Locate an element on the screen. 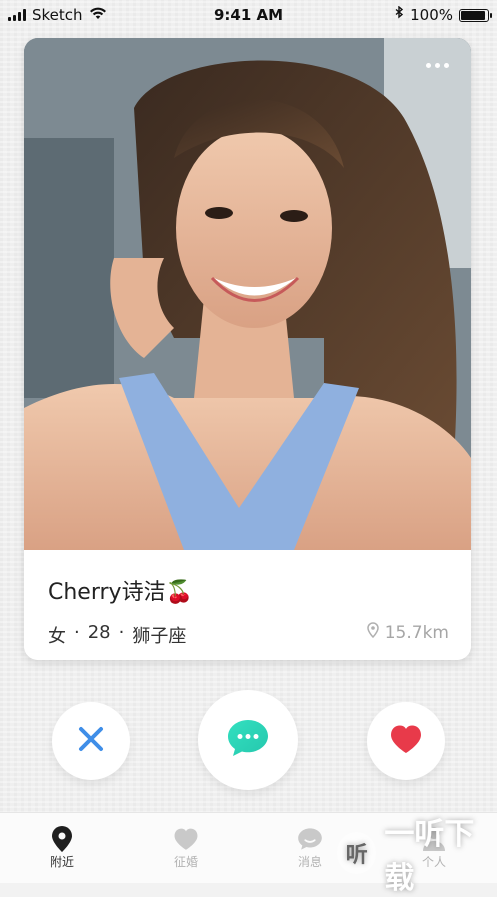 The height and width of the screenshot is (897, 497). tab-bar: 附近 征婚 消息 个人 听 一听下载 is located at coordinates (248, 854).